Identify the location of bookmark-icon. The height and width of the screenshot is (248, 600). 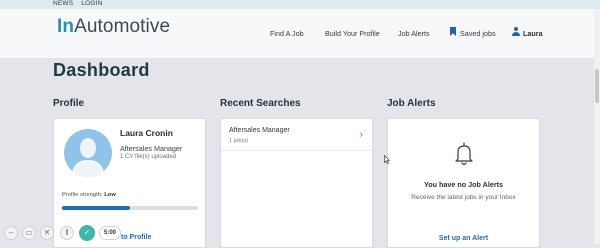
(453, 31).